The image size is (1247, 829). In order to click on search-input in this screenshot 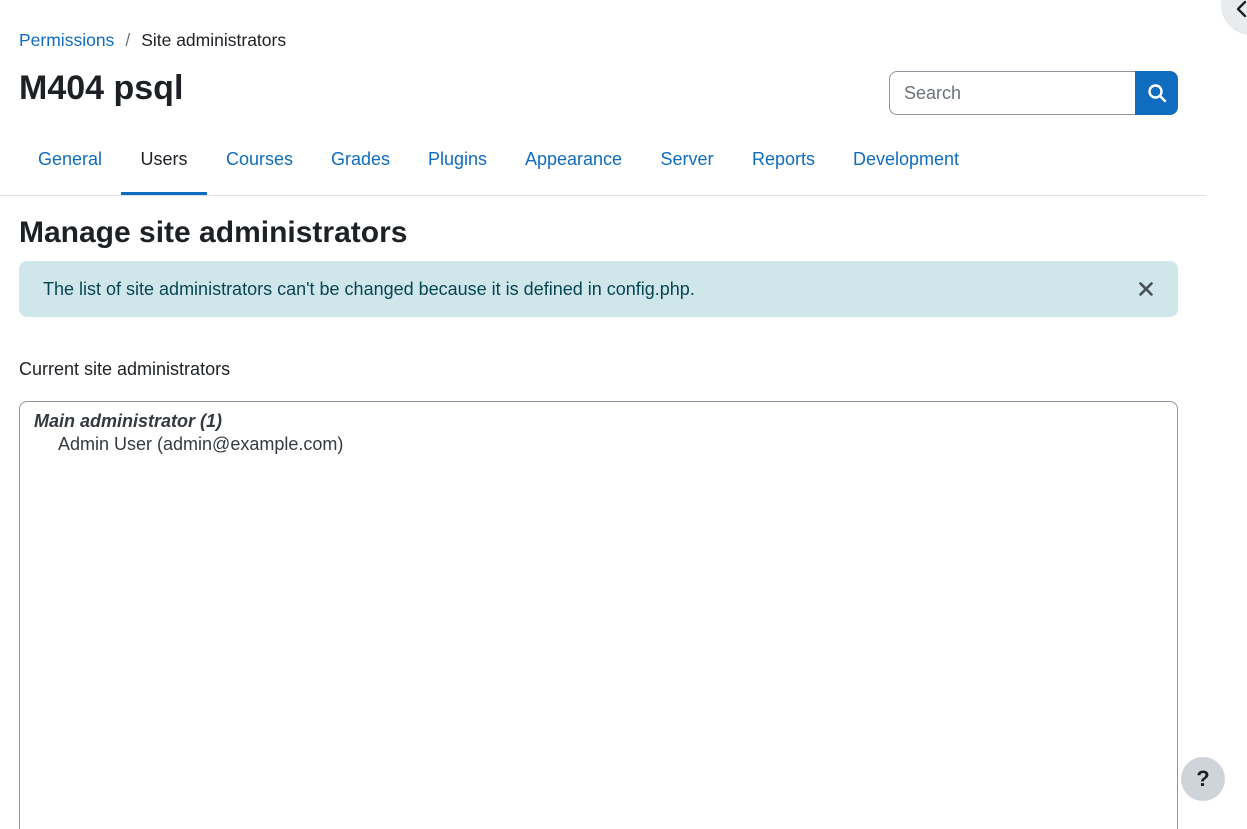, I will do `click(1012, 93)`.